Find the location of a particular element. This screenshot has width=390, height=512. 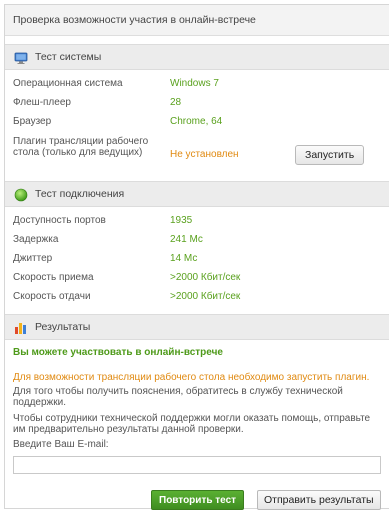

monitor-icon is located at coordinates (21, 57).